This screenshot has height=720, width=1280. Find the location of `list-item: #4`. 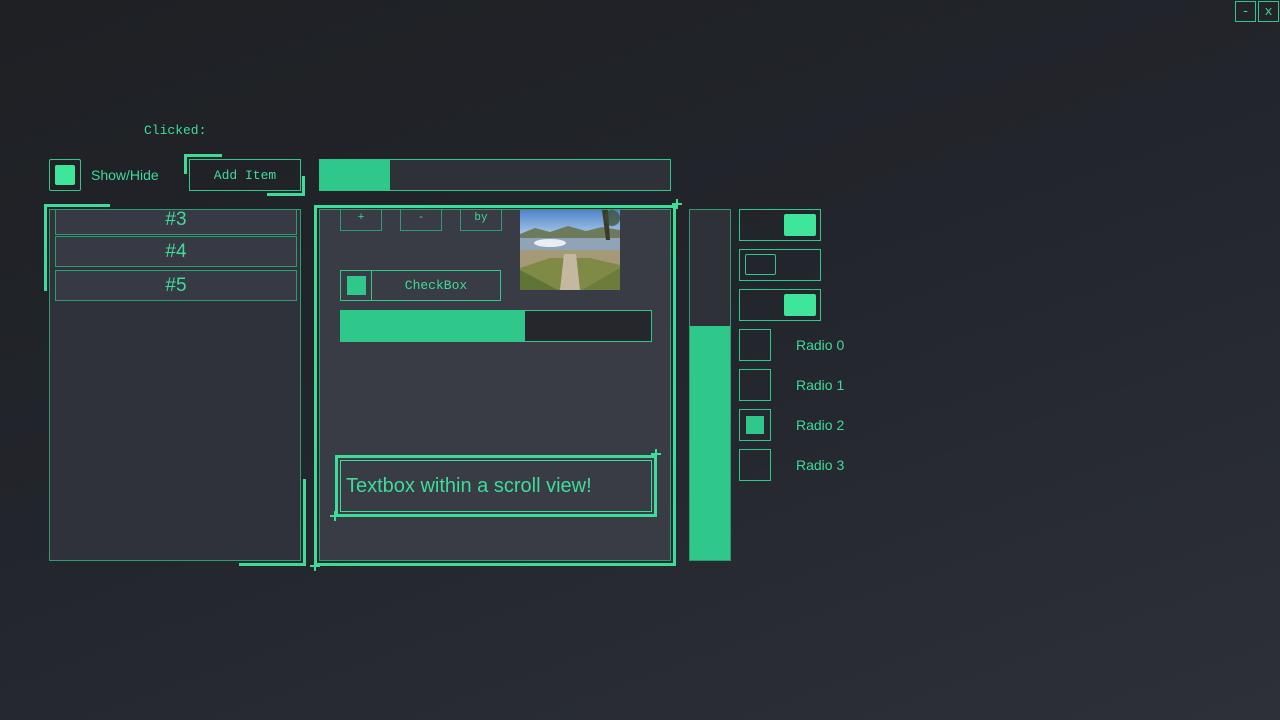

list-item: #4 is located at coordinates (176, 251).